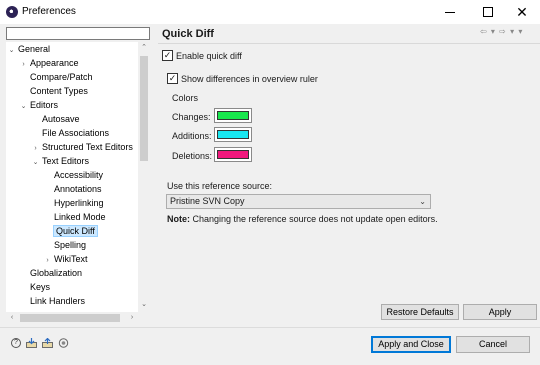 The height and width of the screenshot is (365, 540). I want to click on tree-item: Spelling, so click(64, 245).